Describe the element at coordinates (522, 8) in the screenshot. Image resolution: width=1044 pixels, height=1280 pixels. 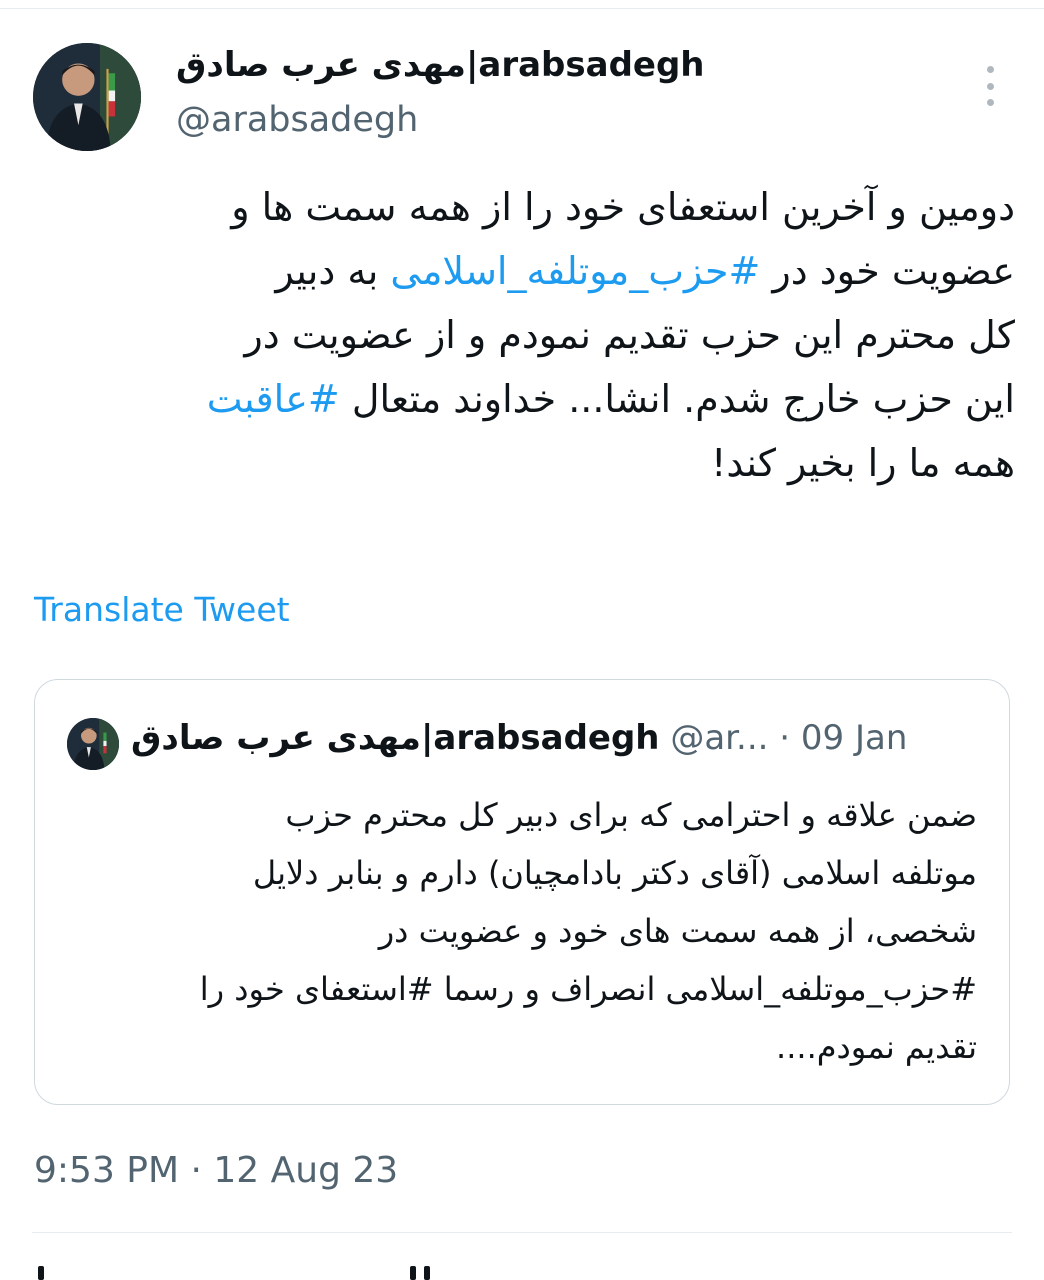
I see `top-divider` at that location.